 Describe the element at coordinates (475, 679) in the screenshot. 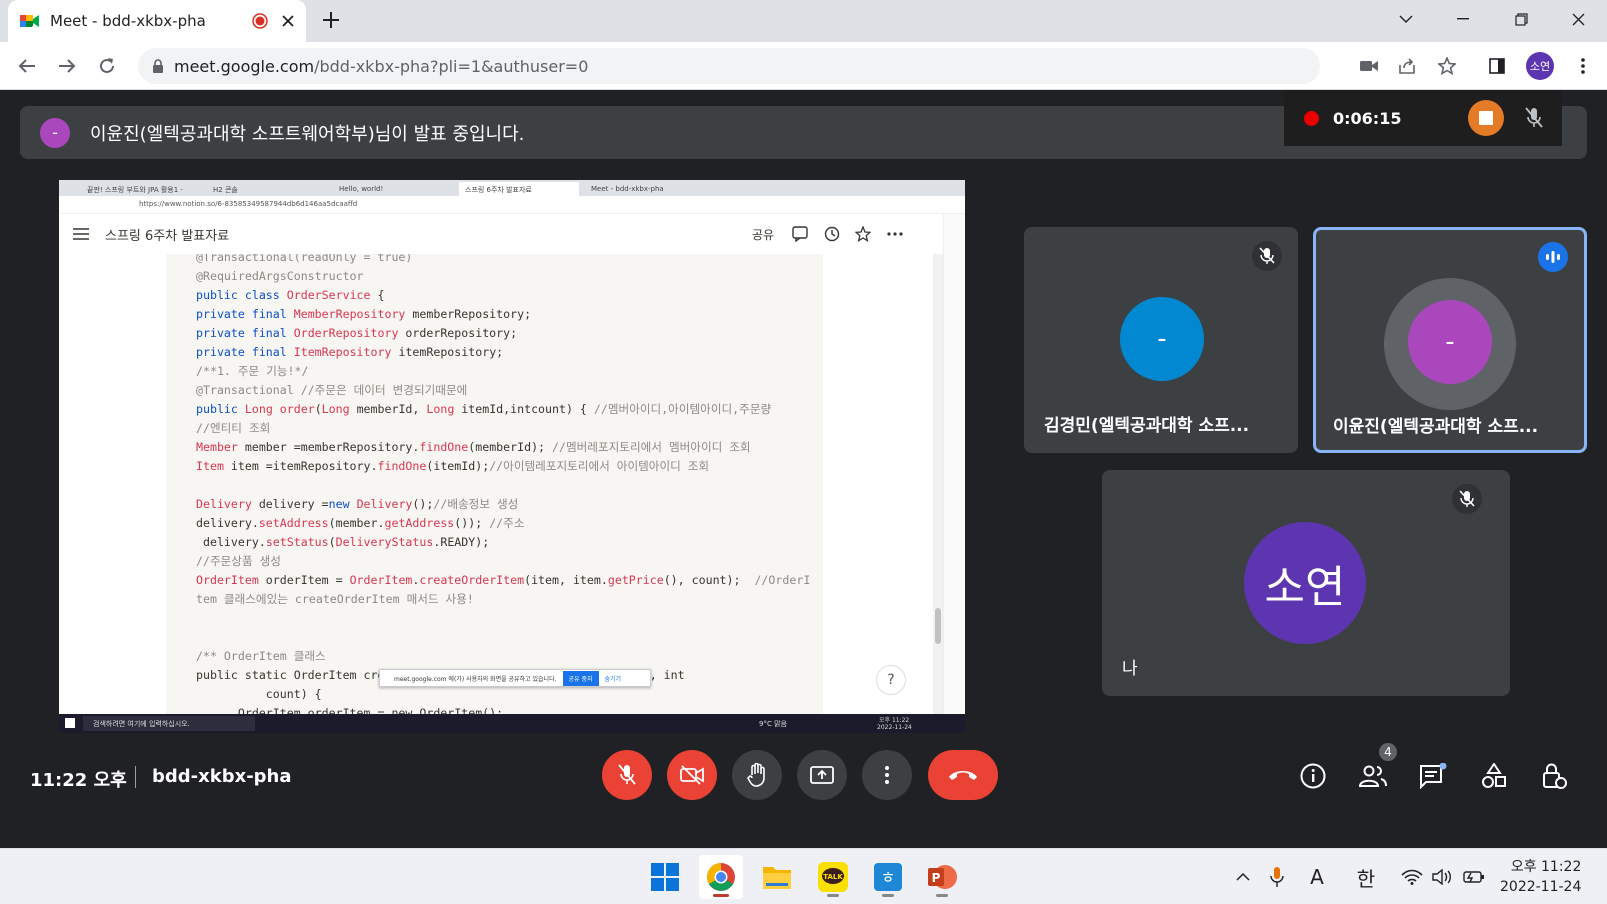

I see `notice-text: meet.google.com 에(가) 사용자의 화면을 공유하고 있습니다.` at that location.